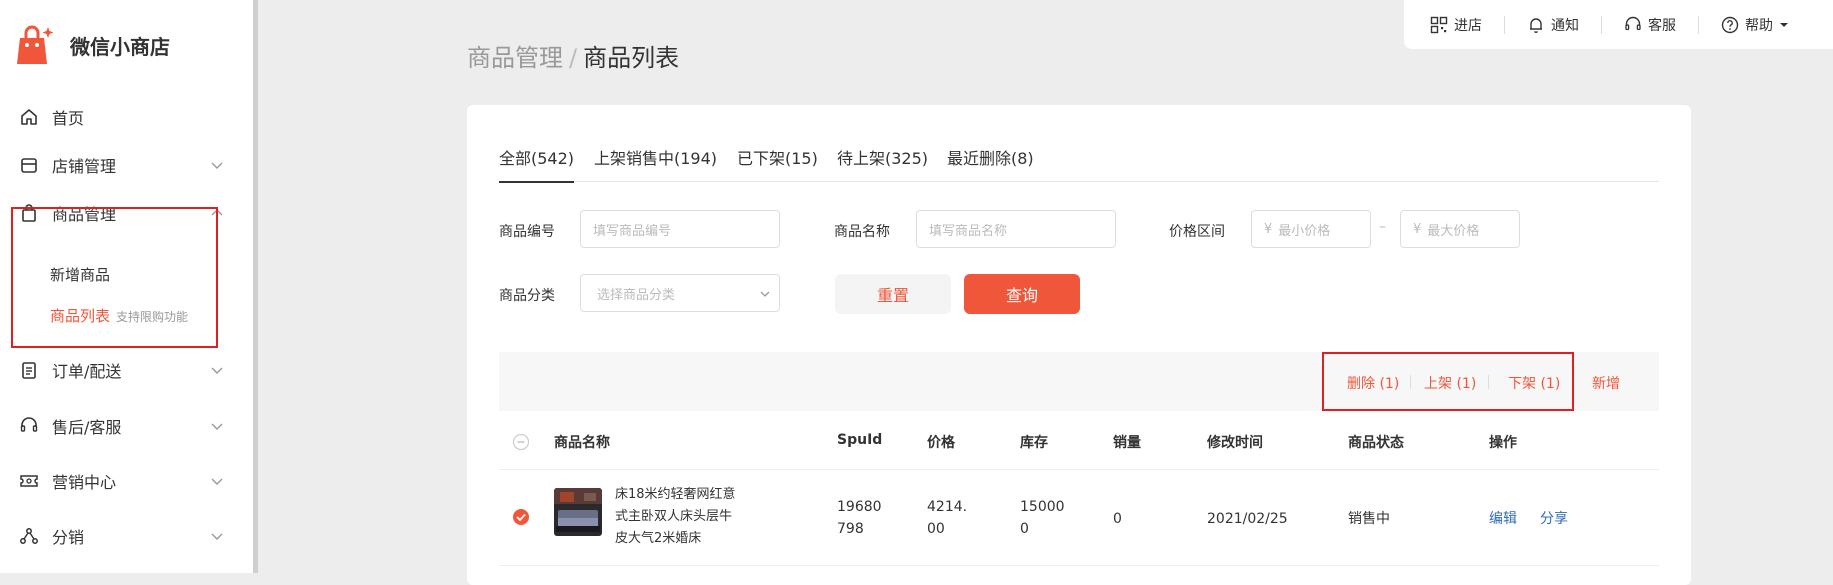 The width and height of the screenshot is (1833, 585). What do you see at coordinates (29, 481) in the screenshot?
I see `ticket-icon` at bounding box center [29, 481].